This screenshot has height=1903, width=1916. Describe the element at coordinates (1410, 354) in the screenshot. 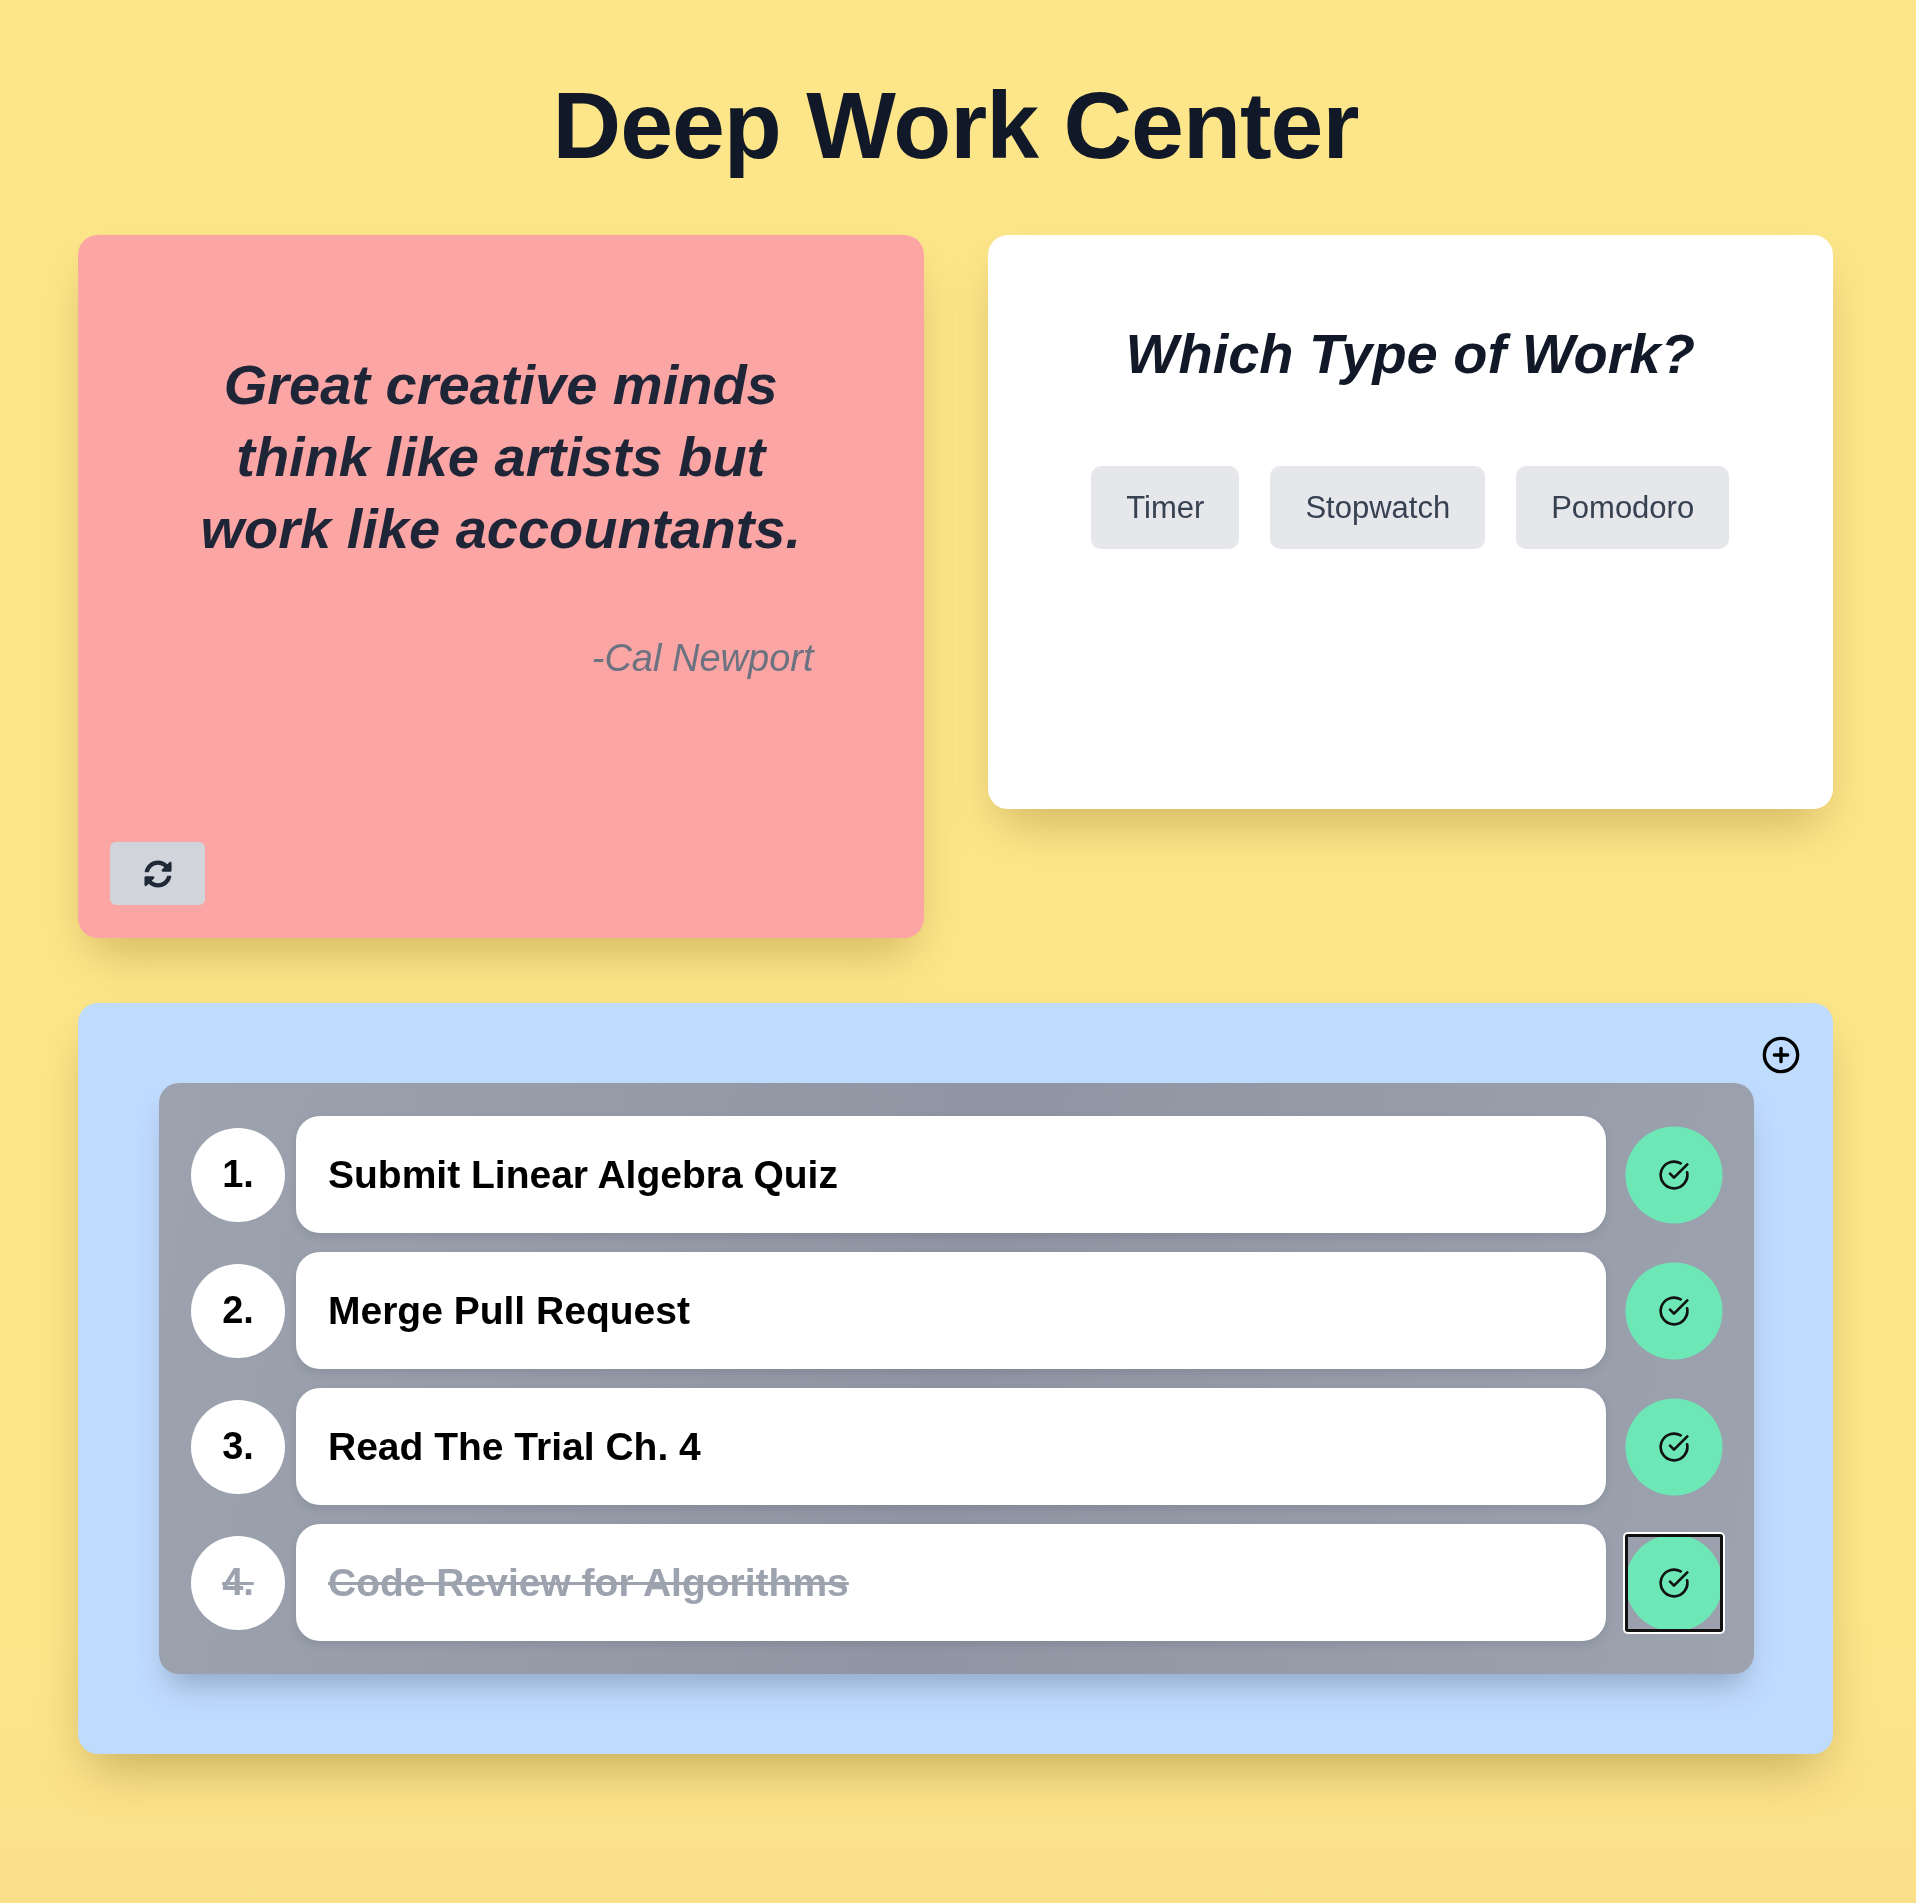

I see `work-type-title: Which Type of Work?` at that location.